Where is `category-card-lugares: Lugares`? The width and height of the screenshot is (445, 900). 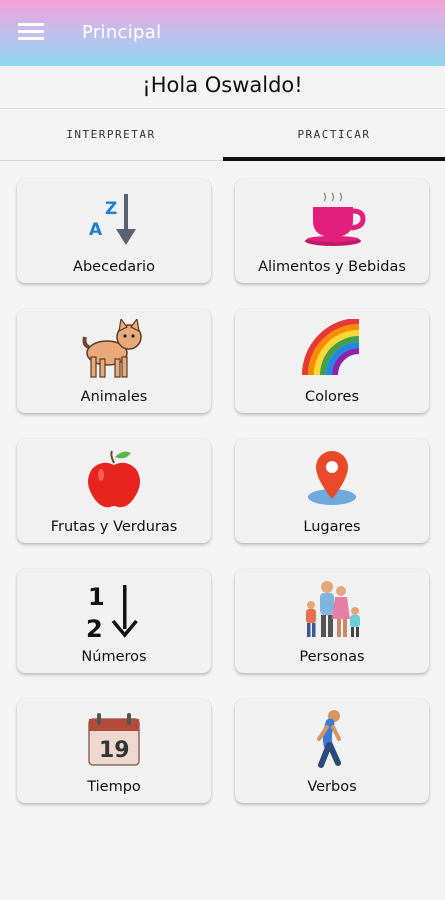 category-card-lugares: Lugares is located at coordinates (332, 491).